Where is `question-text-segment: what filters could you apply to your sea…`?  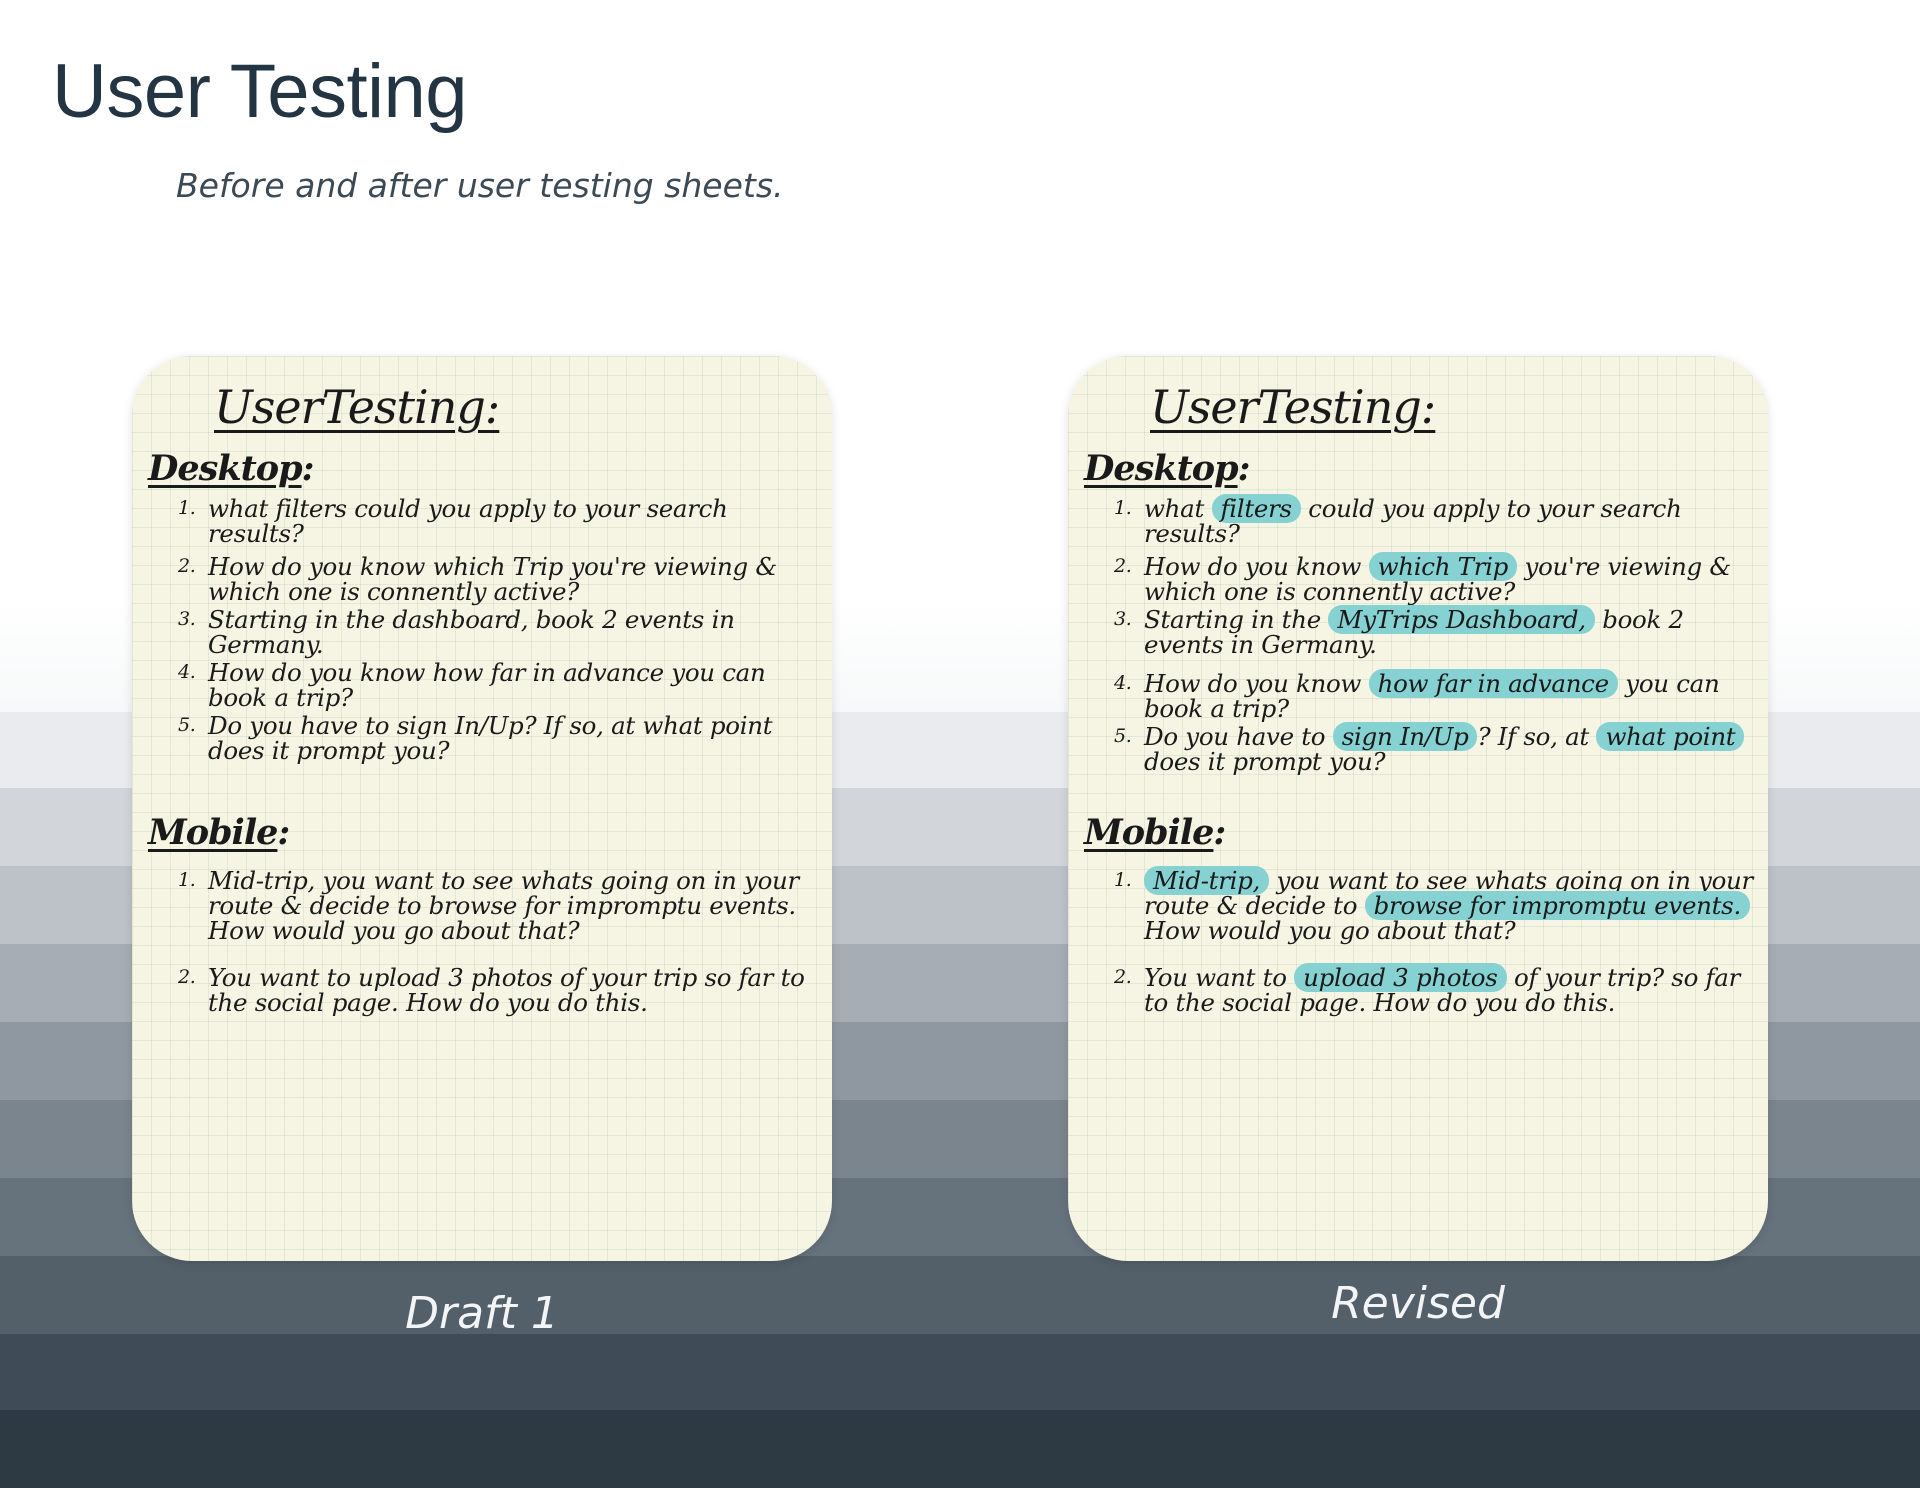 question-text-segment: what filters could you apply to your sea… is located at coordinates (468, 521).